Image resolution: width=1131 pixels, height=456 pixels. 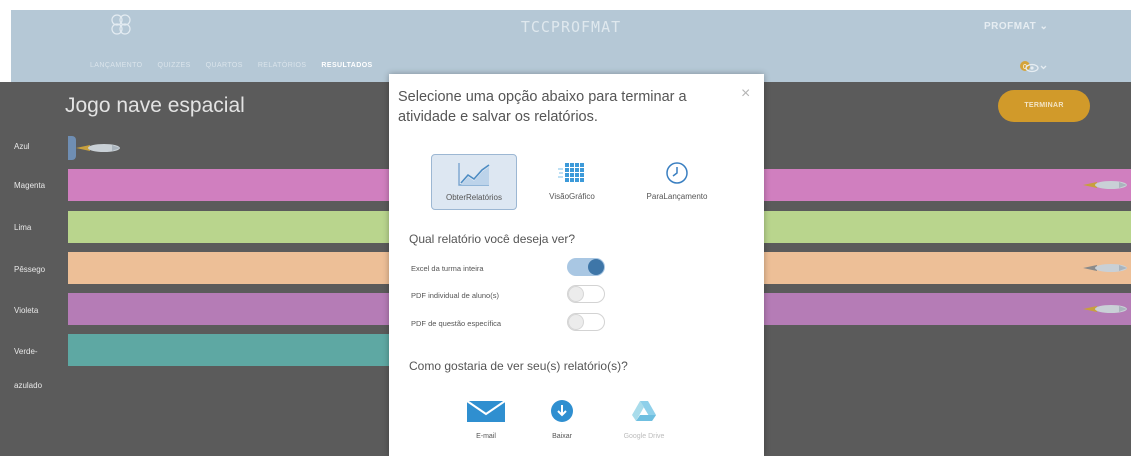 I want to click on lane-label-violeta: Violeta, so click(x=26, y=310).